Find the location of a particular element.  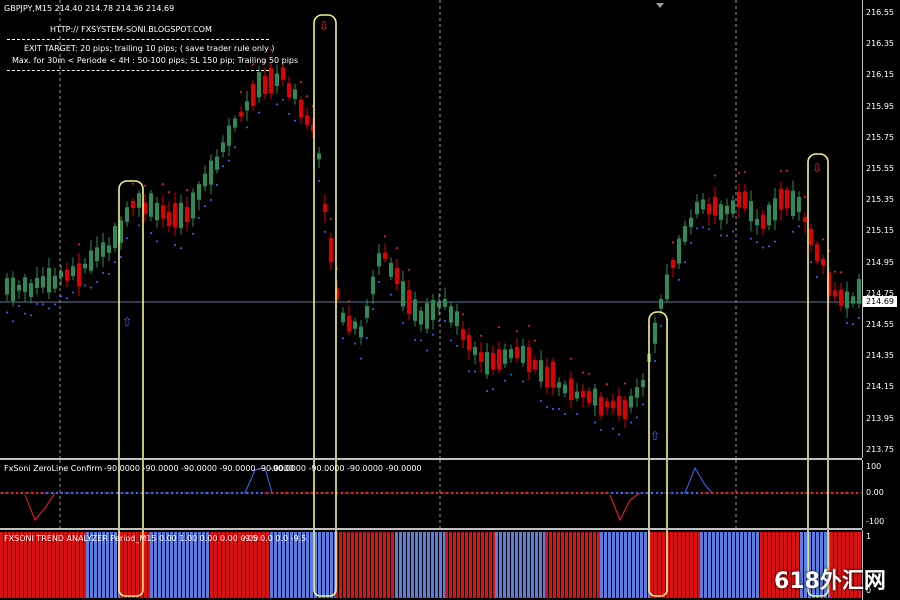

axis-label: 1 is located at coordinates (869, 536).